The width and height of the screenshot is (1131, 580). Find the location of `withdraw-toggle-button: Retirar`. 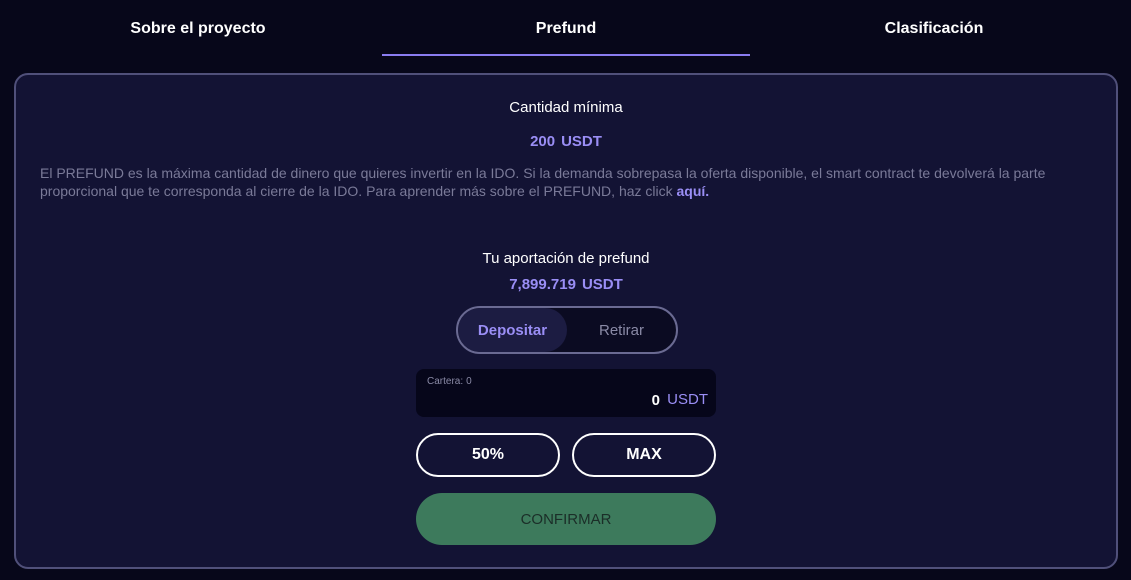

withdraw-toggle-button: Retirar is located at coordinates (621, 330).